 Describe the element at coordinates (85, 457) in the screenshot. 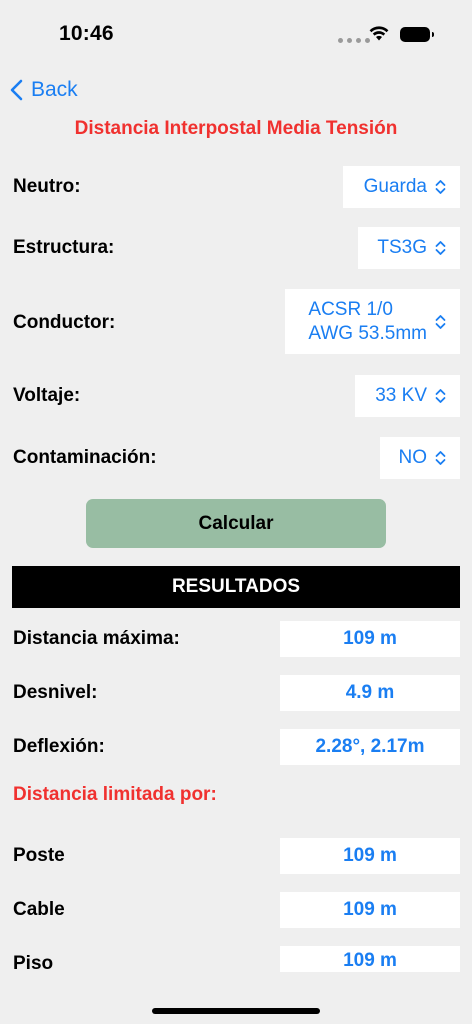

I see `contaminacion-label: Contaminación:` at that location.